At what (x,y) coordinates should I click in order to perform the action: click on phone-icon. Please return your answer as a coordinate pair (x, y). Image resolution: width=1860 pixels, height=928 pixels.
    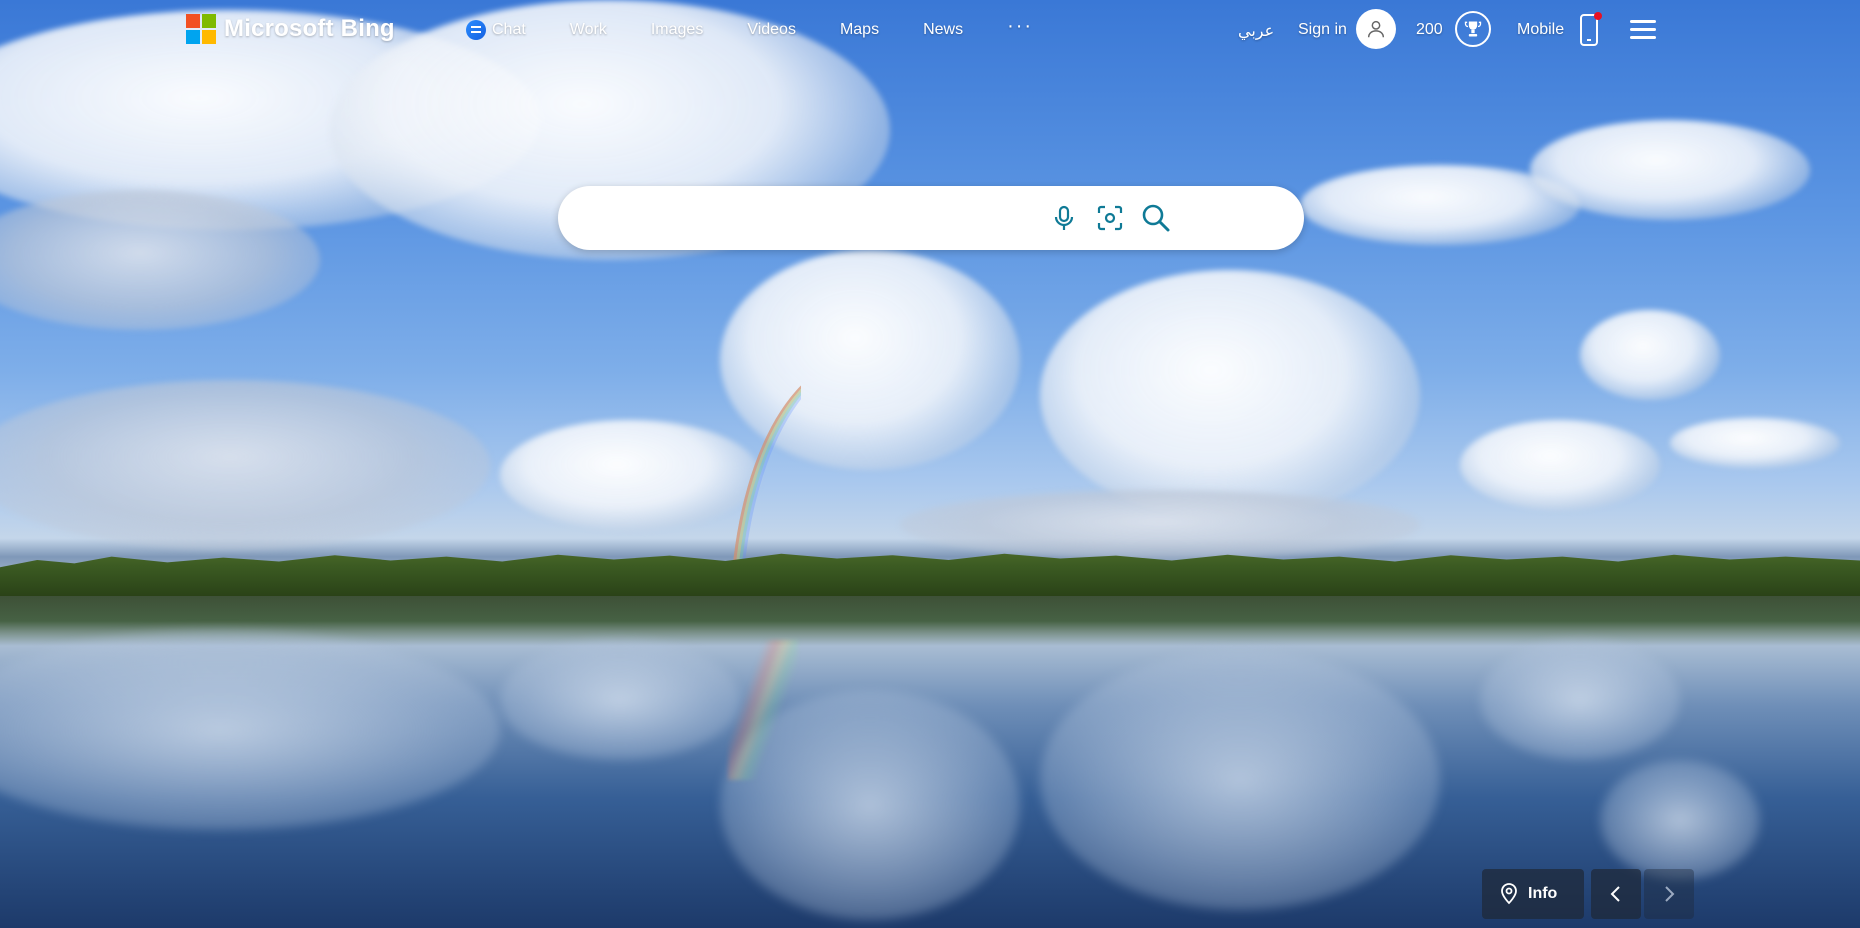
    Looking at the image, I should click on (1591, 29).